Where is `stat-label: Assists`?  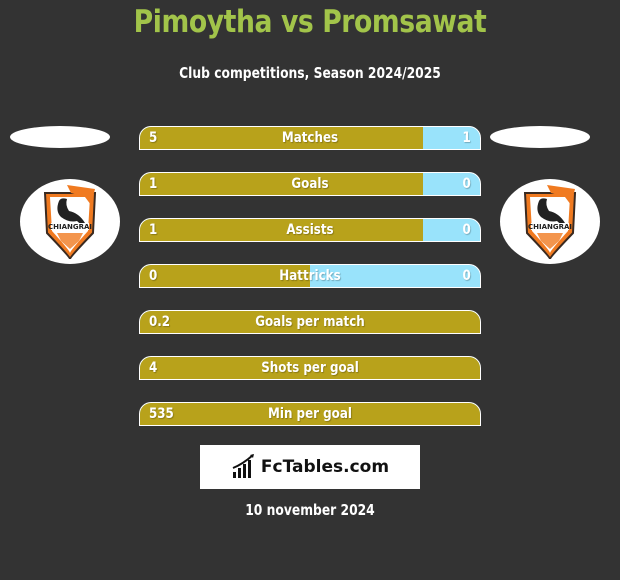 stat-label: Assists is located at coordinates (310, 230).